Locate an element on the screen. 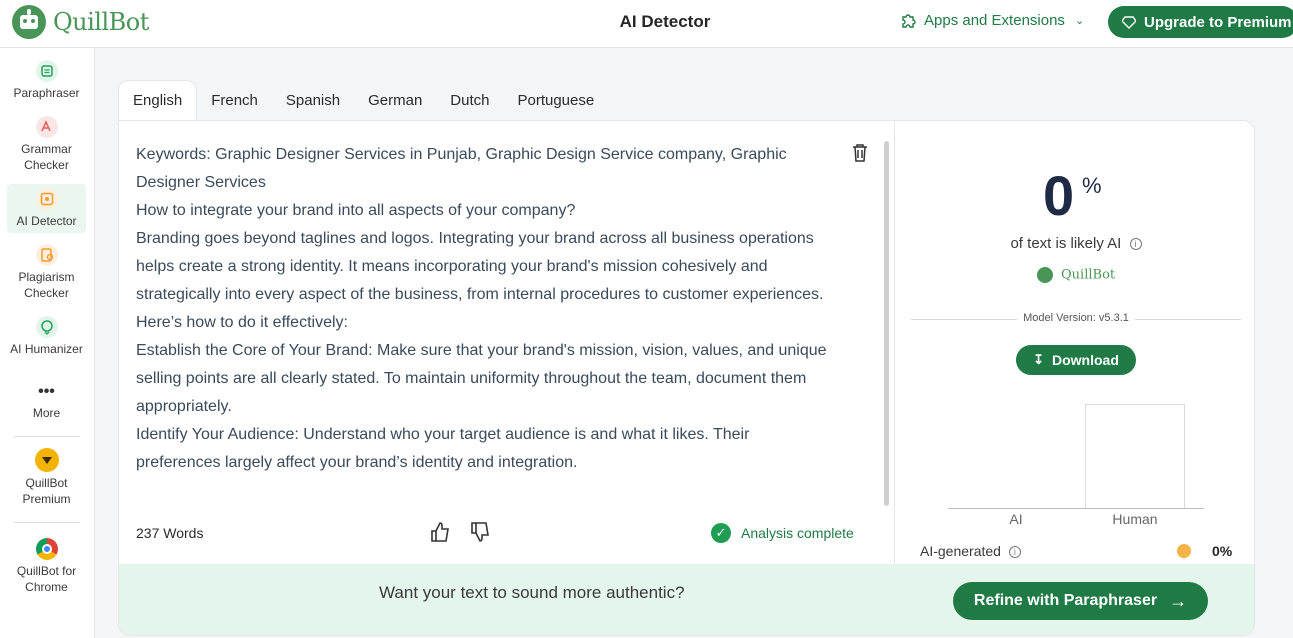  analysis-status: ✓ Analysis complete is located at coordinates (782, 533).